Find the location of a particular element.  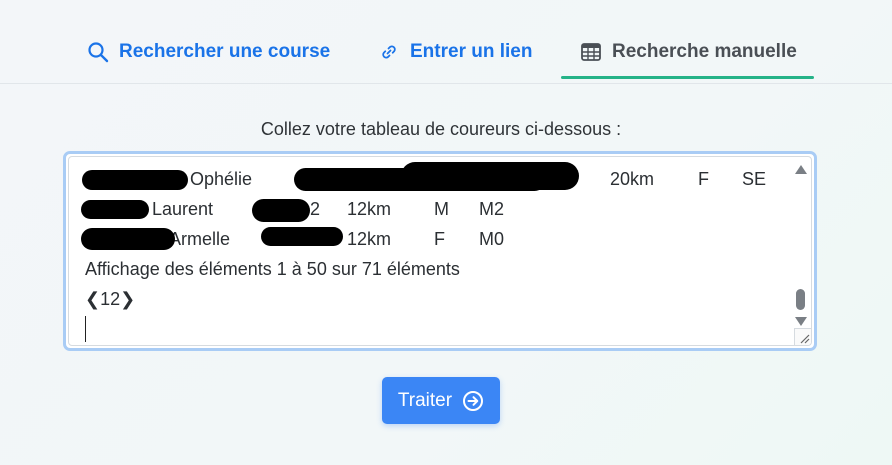

first-name: Laurent is located at coordinates (183, 209).